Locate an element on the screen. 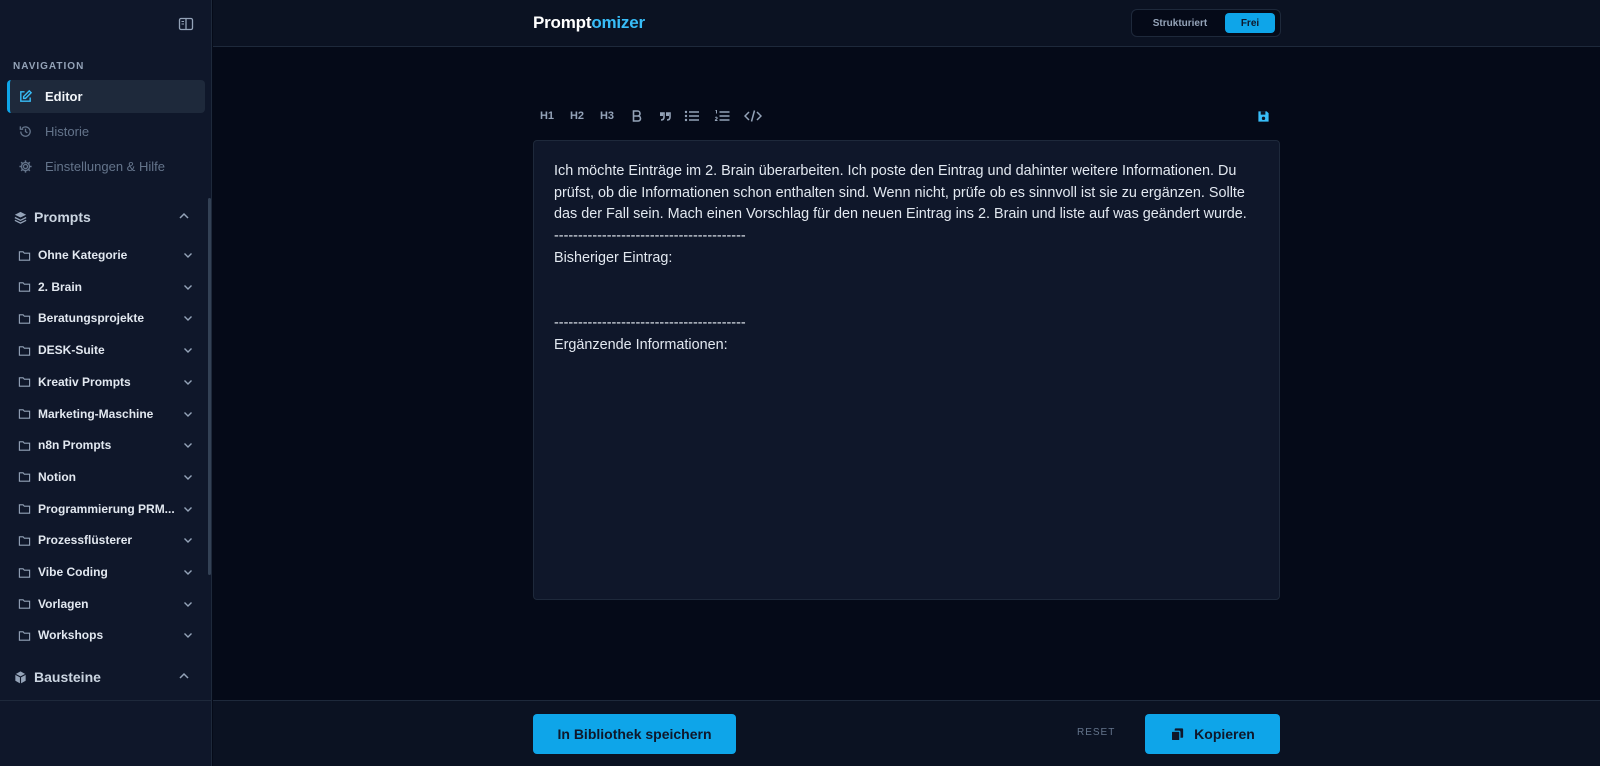 This screenshot has width=1600, height=766. folder-item: Ohne Kategorie is located at coordinates (106, 255).